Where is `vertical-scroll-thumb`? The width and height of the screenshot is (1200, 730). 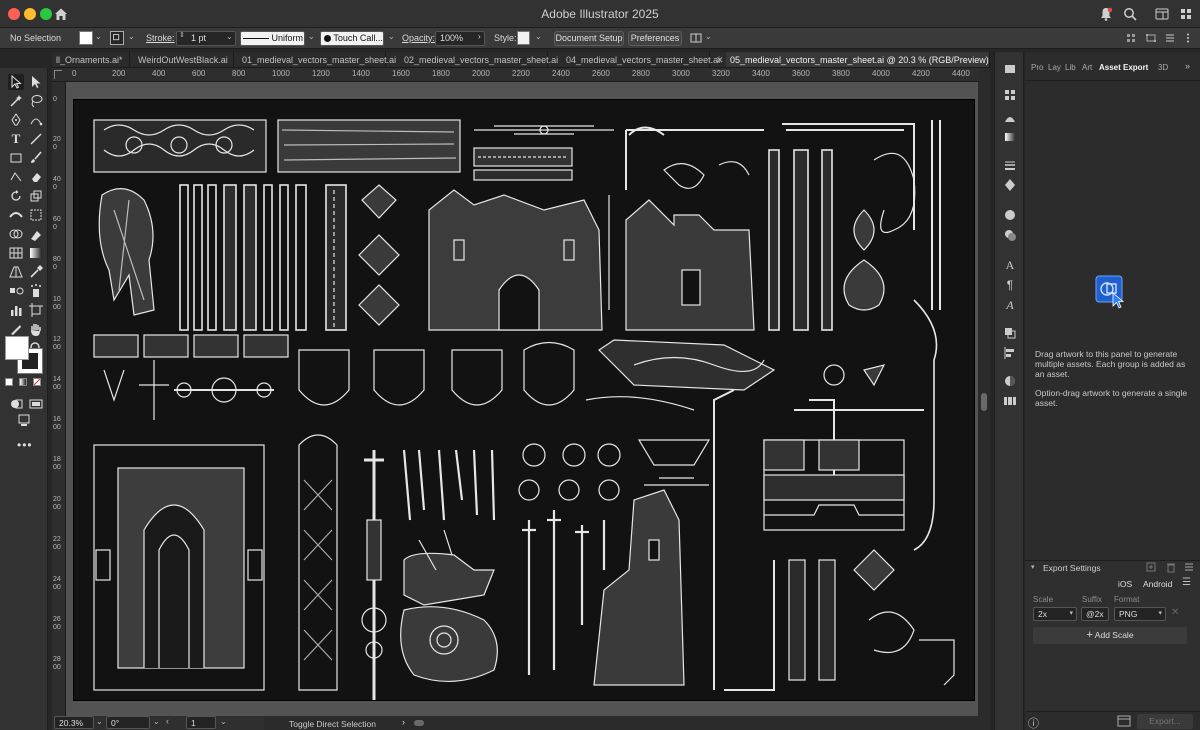 vertical-scroll-thumb is located at coordinates (984, 402).